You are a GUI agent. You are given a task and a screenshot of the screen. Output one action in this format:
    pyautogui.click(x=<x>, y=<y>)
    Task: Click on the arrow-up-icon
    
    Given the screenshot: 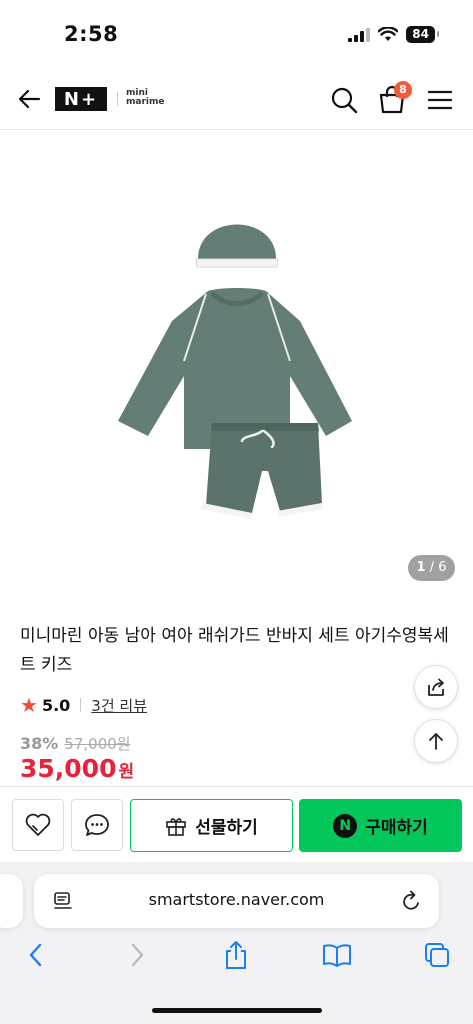 What is the action you would take?
    pyautogui.click(x=436, y=741)
    